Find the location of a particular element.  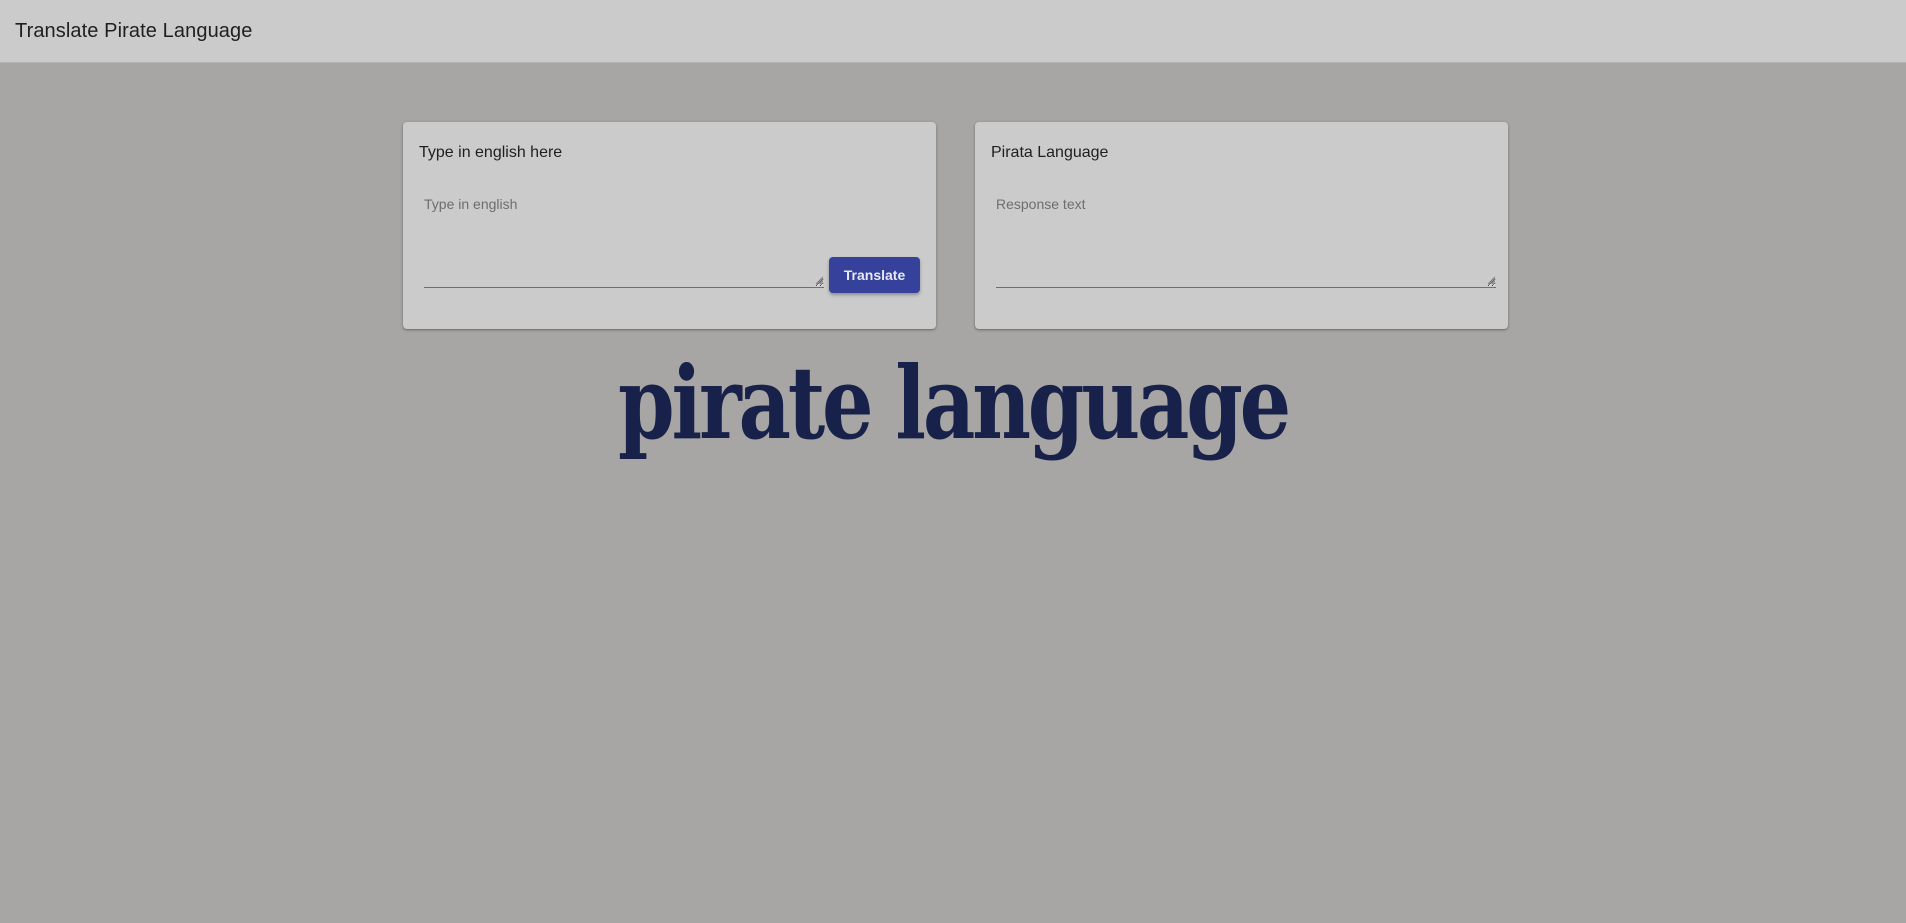

app-title: Translate Pirate Language is located at coordinates (134, 30).